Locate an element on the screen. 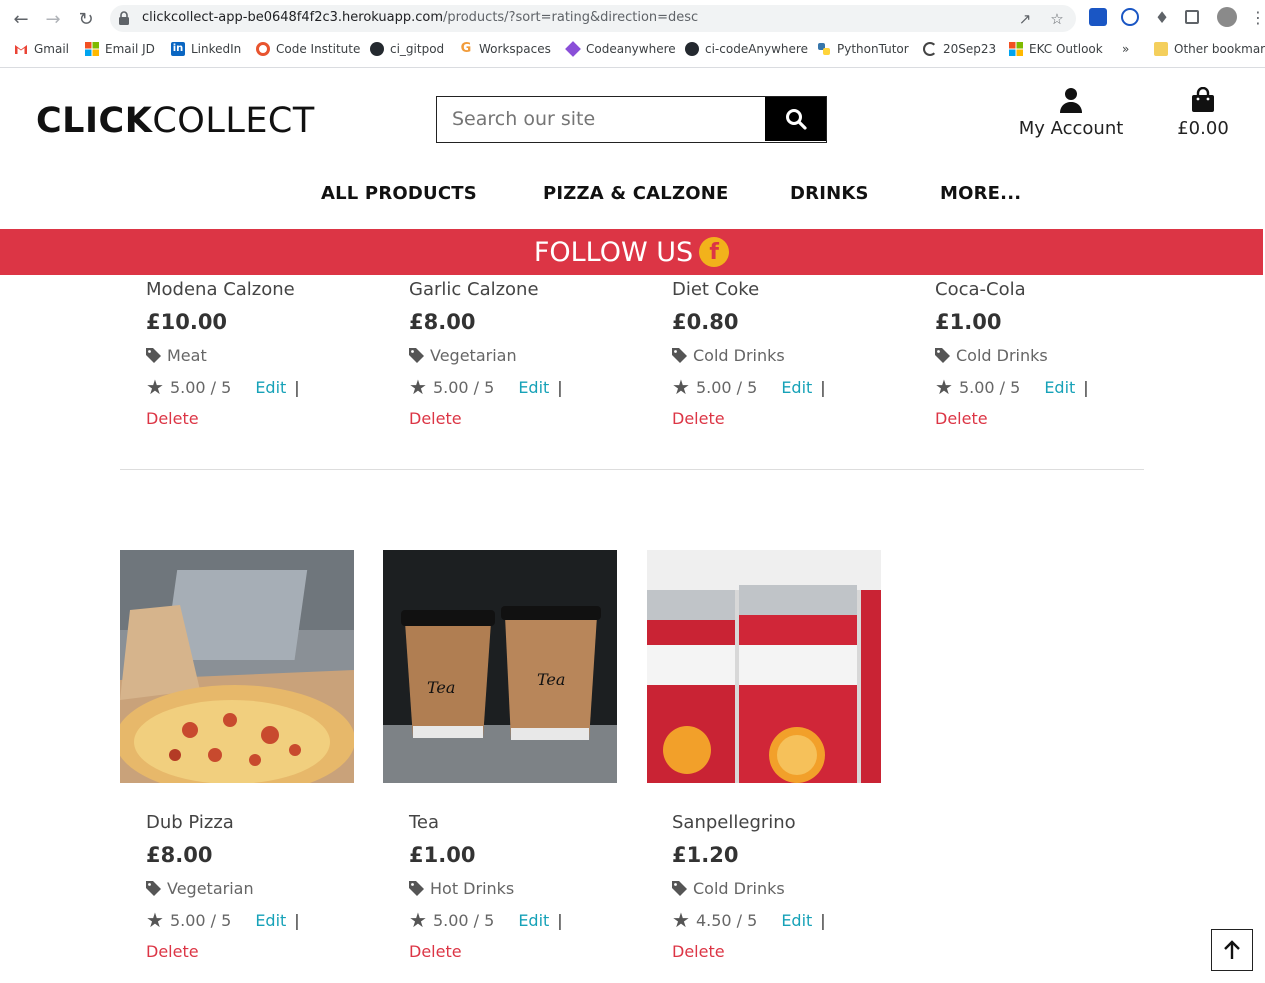 Image resolution: width=1265 pixels, height=983 pixels. product-image-sanpellegrino is located at coordinates (764, 666).